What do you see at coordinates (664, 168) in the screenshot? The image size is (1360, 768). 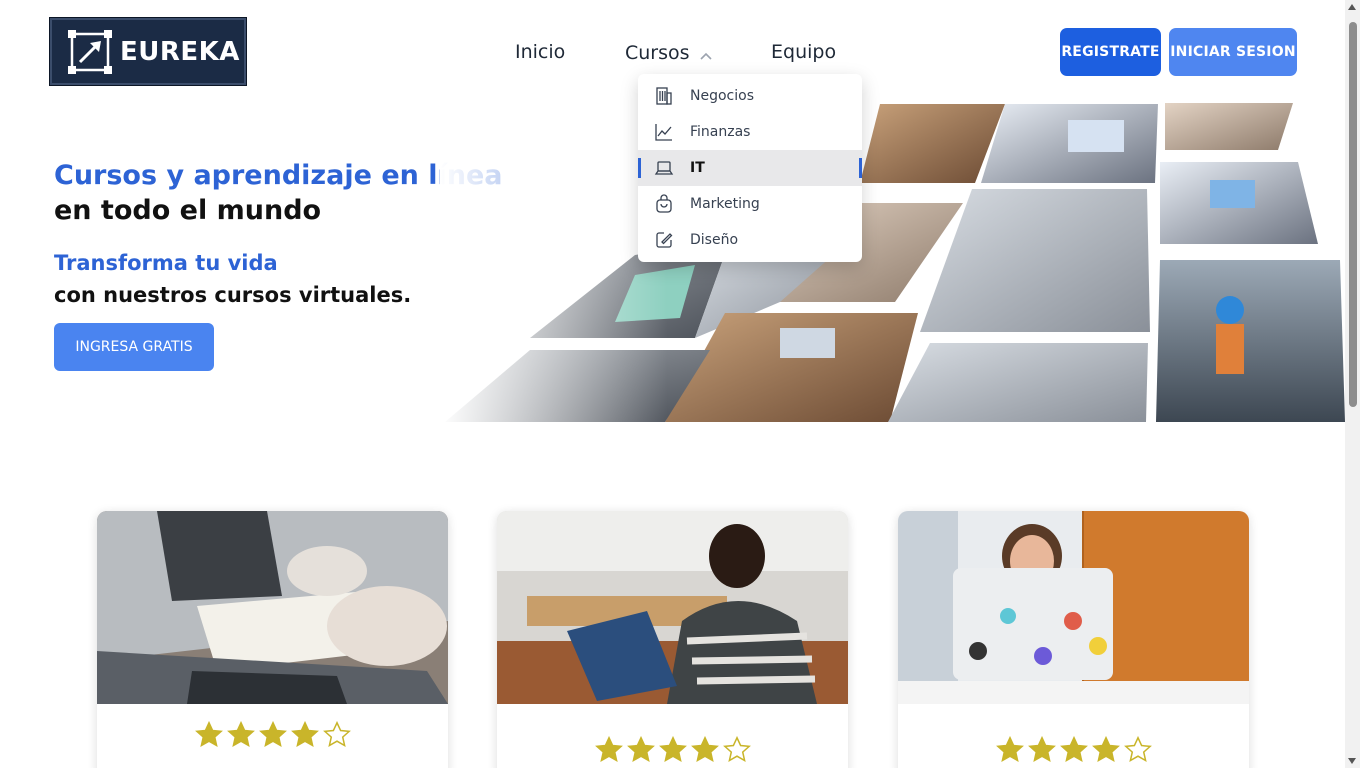 I see `laptop-icon` at bounding box center [664, 168].